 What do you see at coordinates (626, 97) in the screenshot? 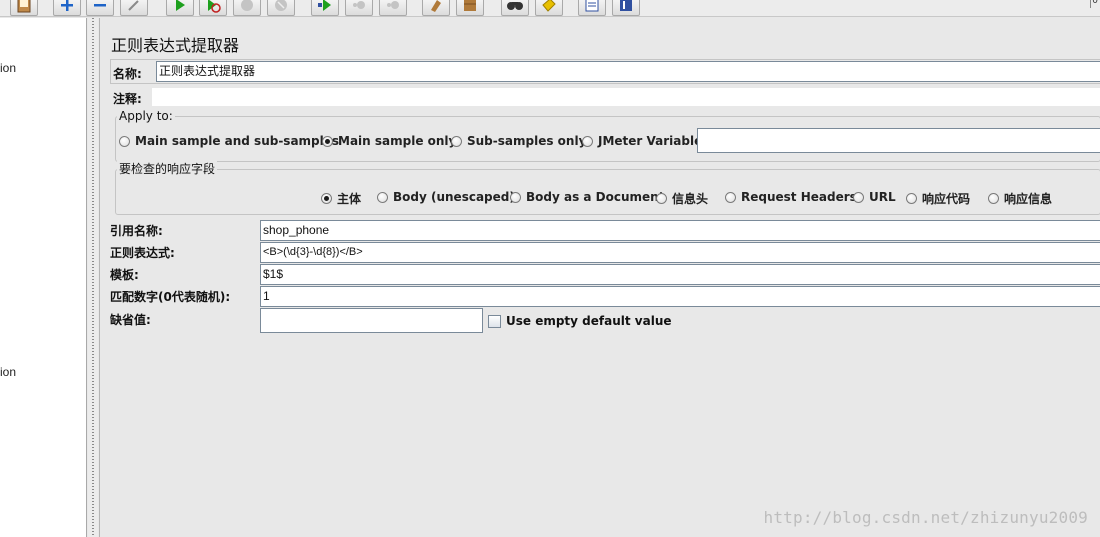
I see `comment-field` at bounding box center [626, 97].